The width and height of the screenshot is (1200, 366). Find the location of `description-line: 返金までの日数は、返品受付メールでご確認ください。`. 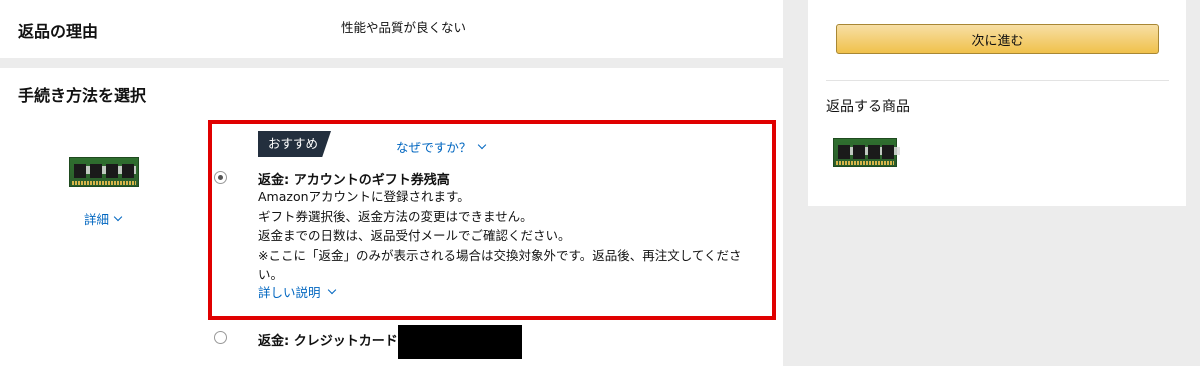

description-line: 返金までの日数は、返品受付メールでご確認ください。 is located at coordinates (414, 235).